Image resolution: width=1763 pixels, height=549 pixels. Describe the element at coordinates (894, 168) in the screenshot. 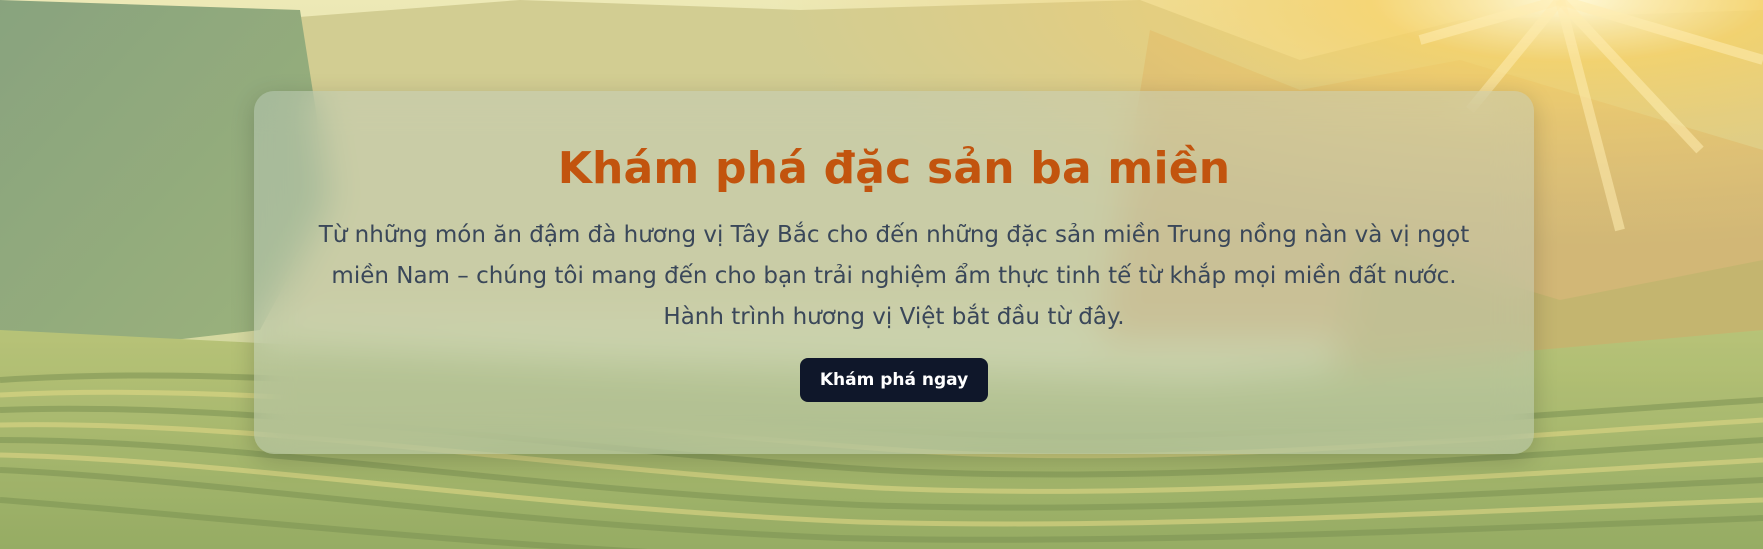

I see `hero-title: Khám phá đặc sản ba miền` at that location.